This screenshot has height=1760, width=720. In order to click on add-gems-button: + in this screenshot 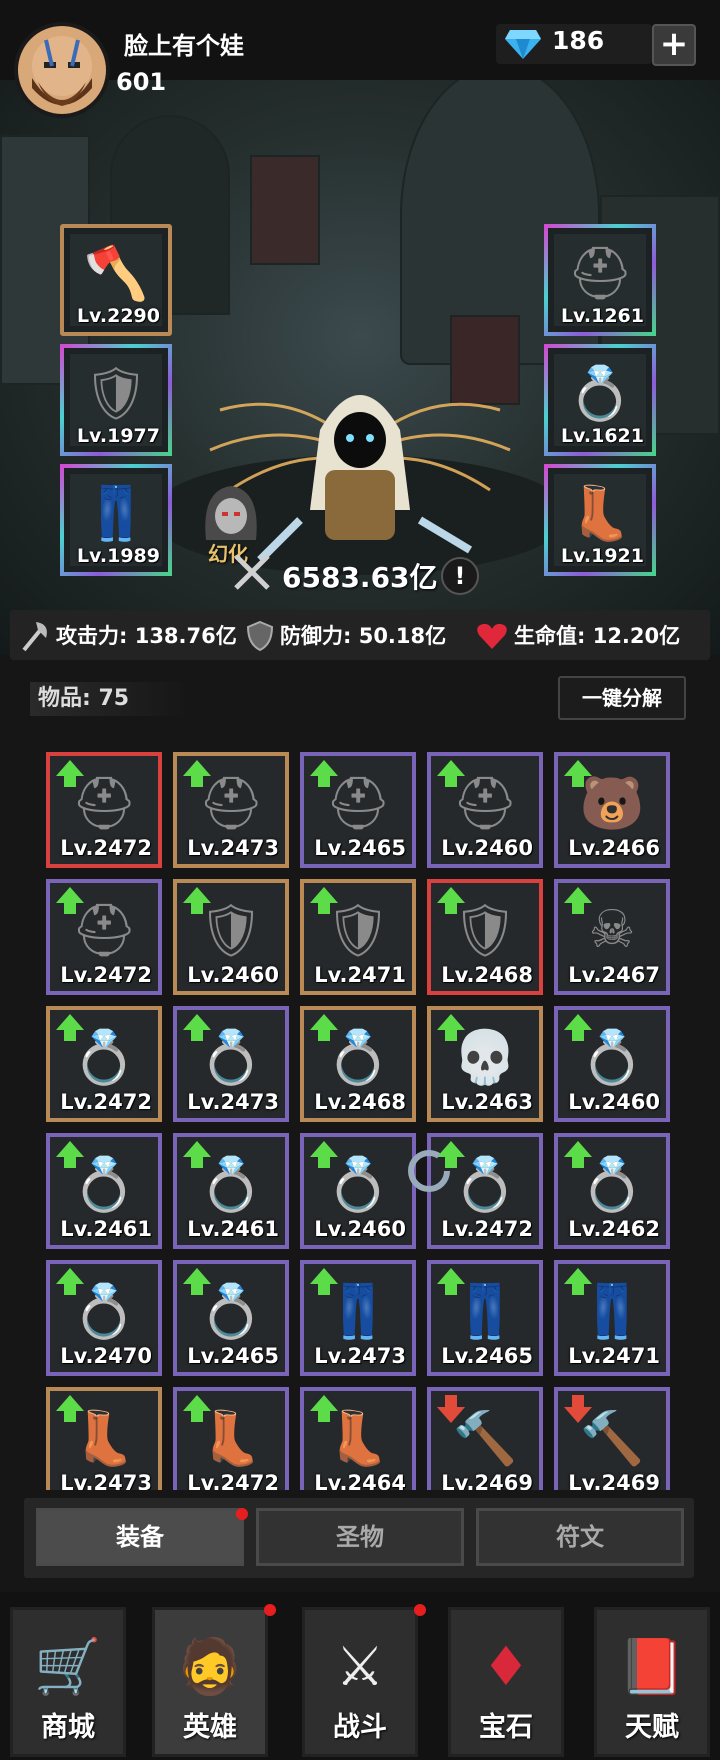, I will do `click(674, 45)`.